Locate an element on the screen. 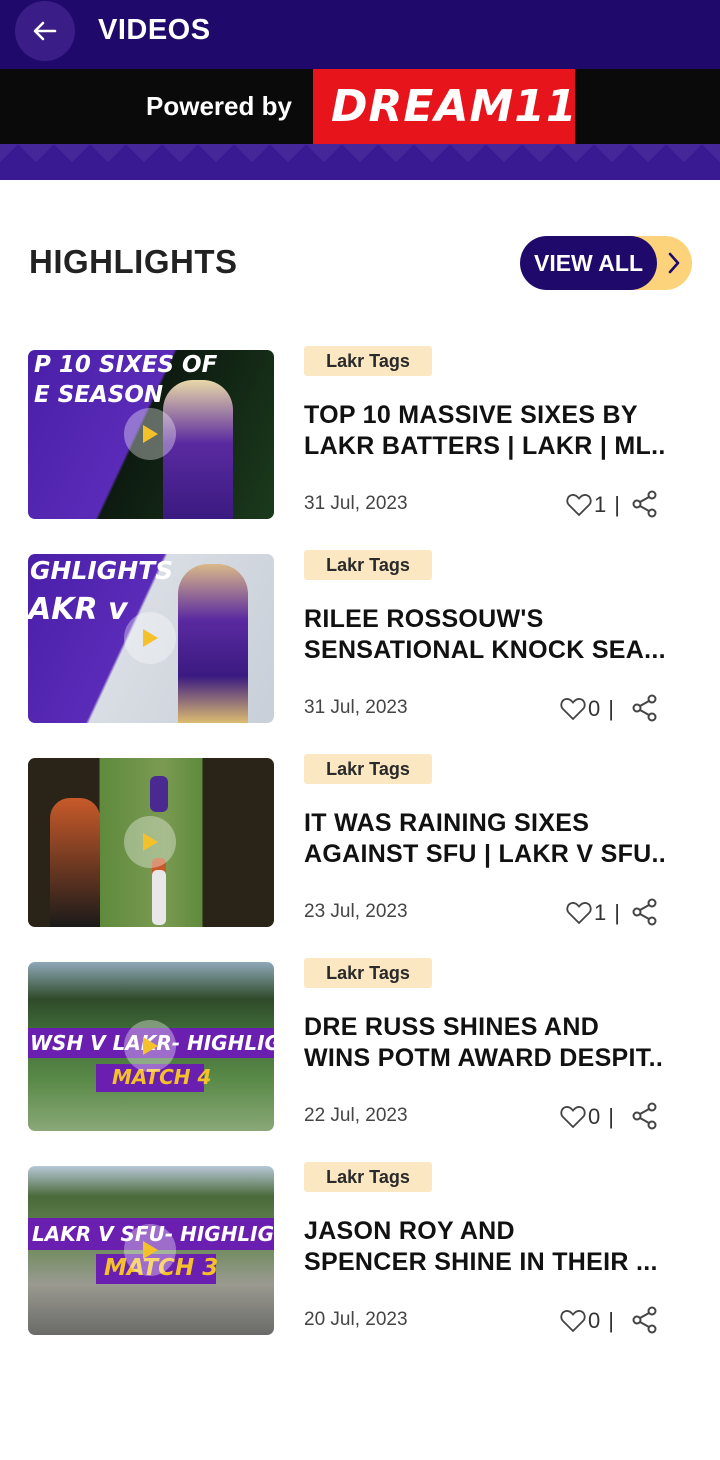 The width and height of the screenshot is (720, 1460). app-bar: VIDEOS is located at coordinates (360, 34).